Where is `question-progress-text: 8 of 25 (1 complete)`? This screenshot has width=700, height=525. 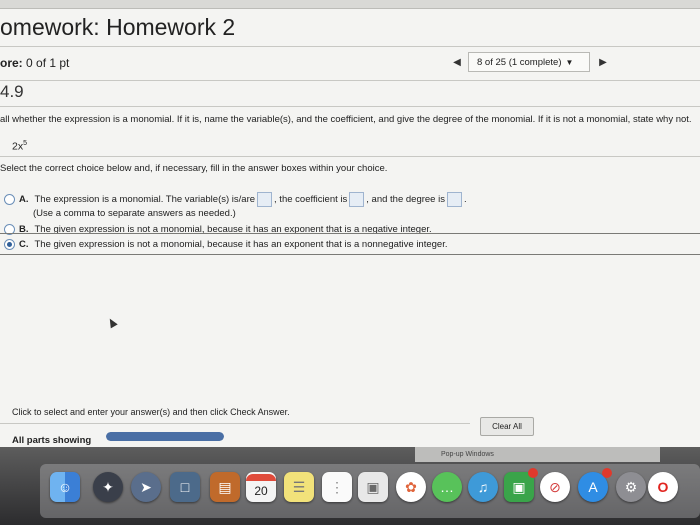
question-progress-text: 8 of 25 (1 complete) is located at coordinates (519, 62).